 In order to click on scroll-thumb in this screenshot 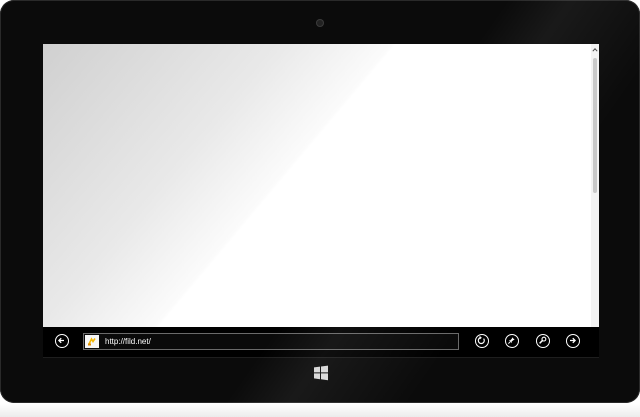, I will do `click(595, 125)`.